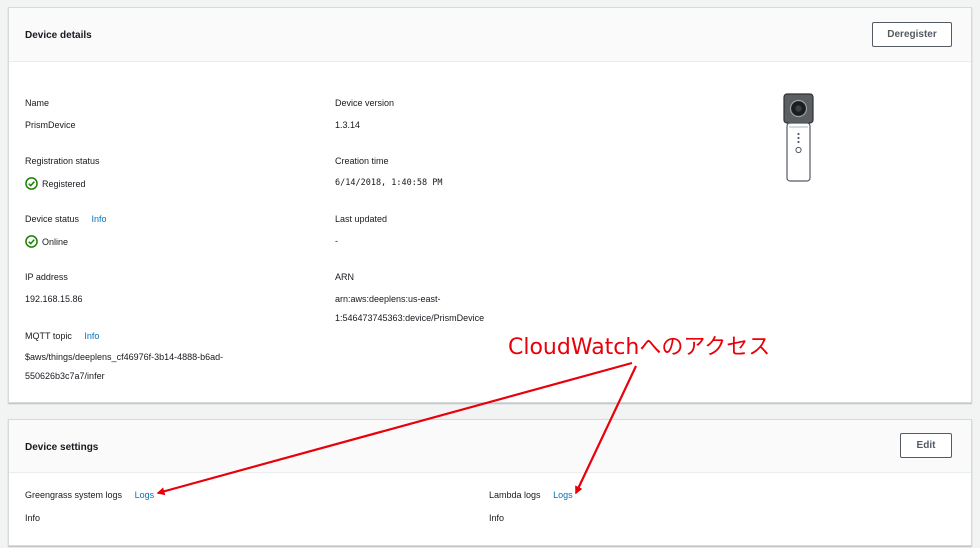 The width and height of the screenshot is (980, 548). What do you see at coordinates (145, 495) in the screenshot?
I see `greengrass-logs-link: Logs` at bounding box center [145, 495].